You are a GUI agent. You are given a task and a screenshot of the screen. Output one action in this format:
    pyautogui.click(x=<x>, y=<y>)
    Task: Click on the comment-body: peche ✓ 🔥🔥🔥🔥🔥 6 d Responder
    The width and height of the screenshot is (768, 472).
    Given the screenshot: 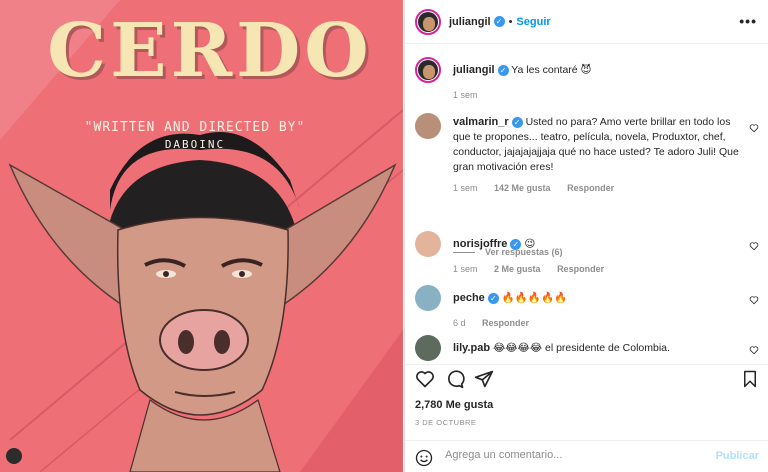 What is the action you would take?
    pyautogui.click(x=599, y=311)
    